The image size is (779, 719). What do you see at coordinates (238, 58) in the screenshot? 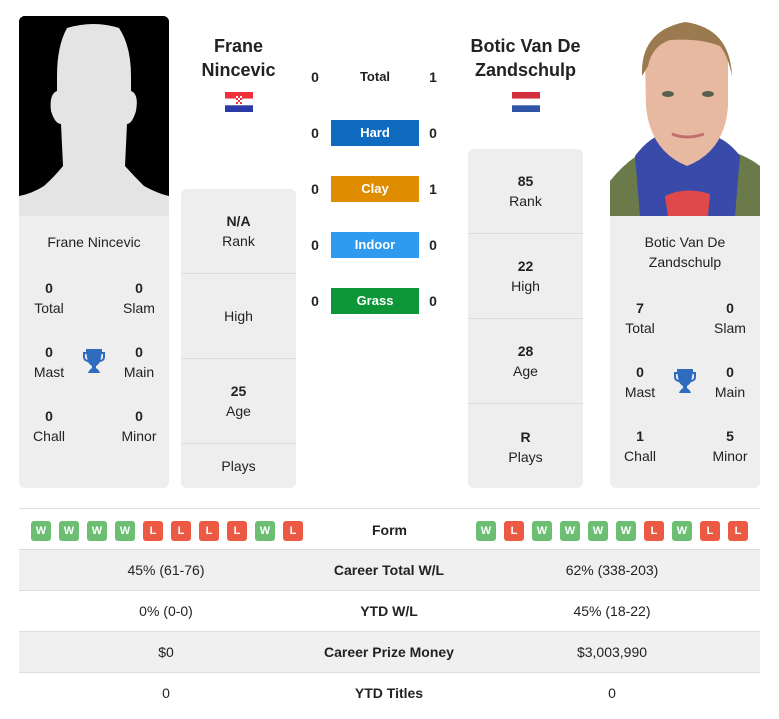
I see `player1-header-name: Frane Nincevic` at bounding box center [238, 58].